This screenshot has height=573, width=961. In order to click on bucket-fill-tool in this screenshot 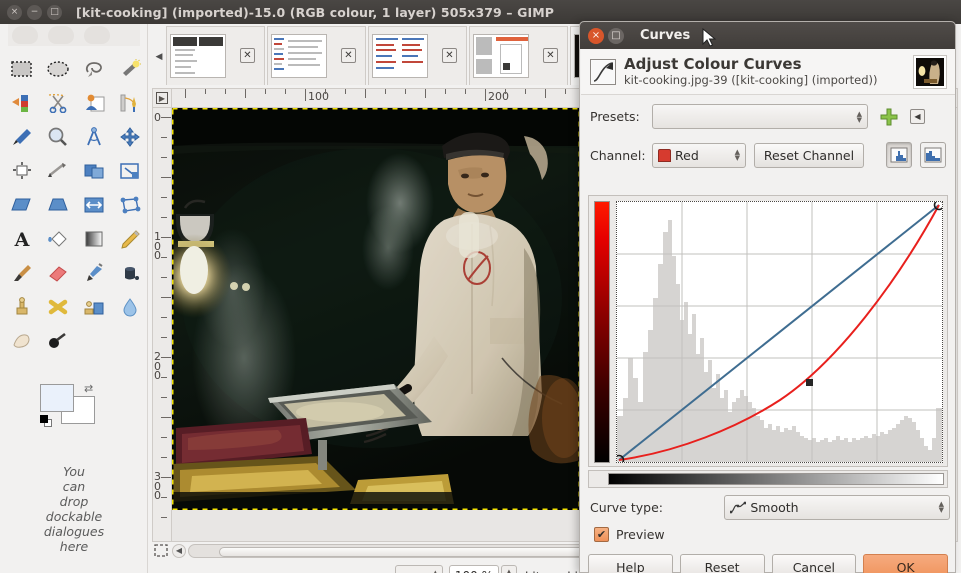, I will do `click(58, 239)`.